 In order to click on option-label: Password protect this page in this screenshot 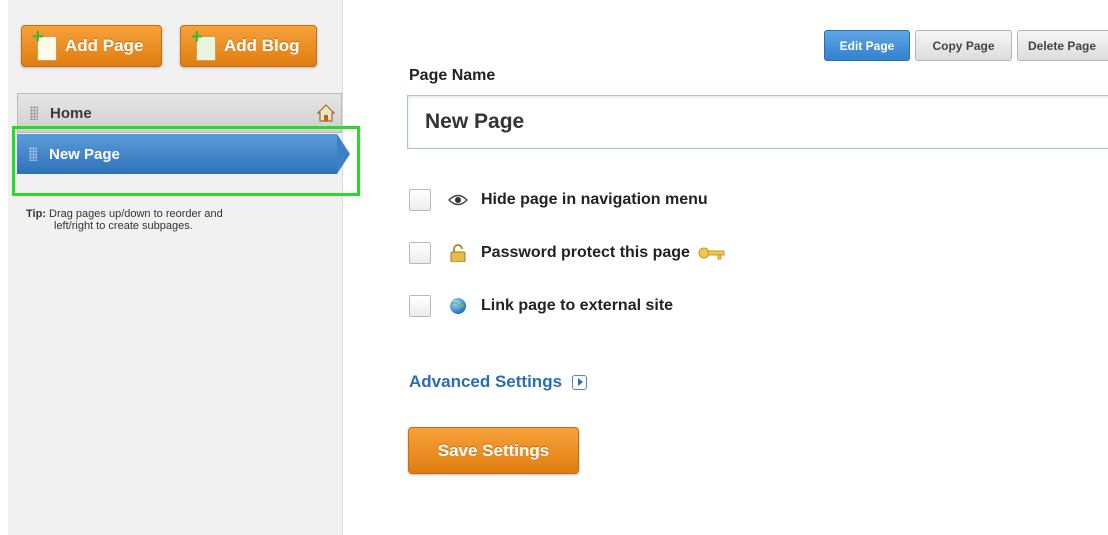, I will do `click(585, 252)`.